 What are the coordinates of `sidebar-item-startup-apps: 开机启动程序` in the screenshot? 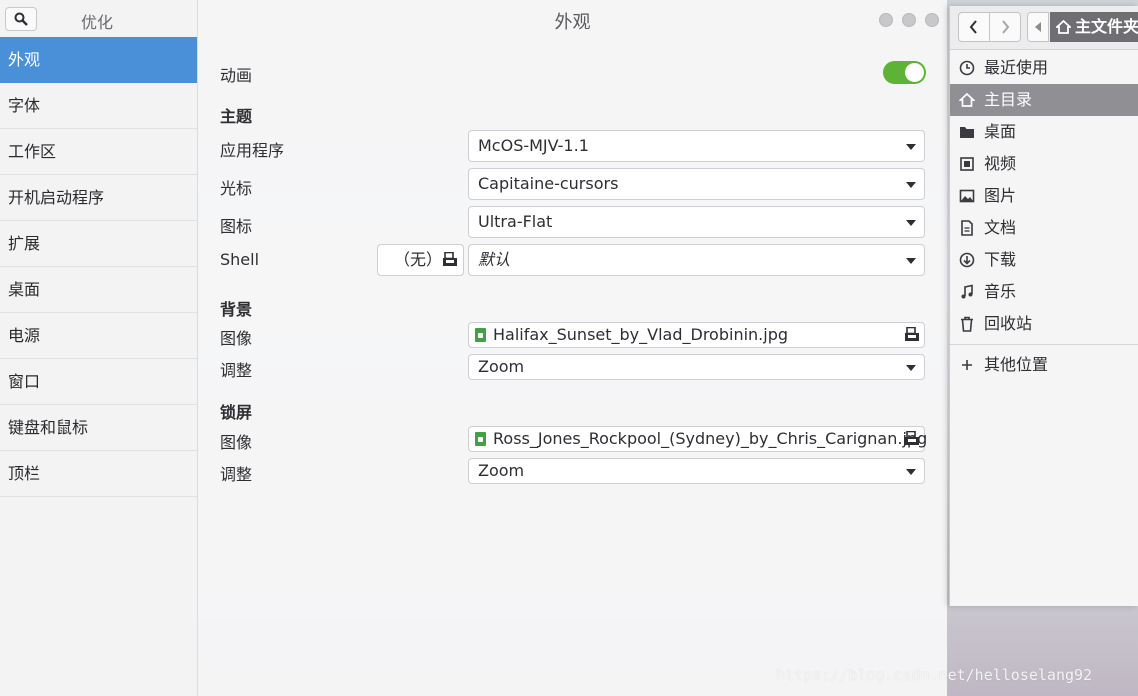 It's located at (98, 198).